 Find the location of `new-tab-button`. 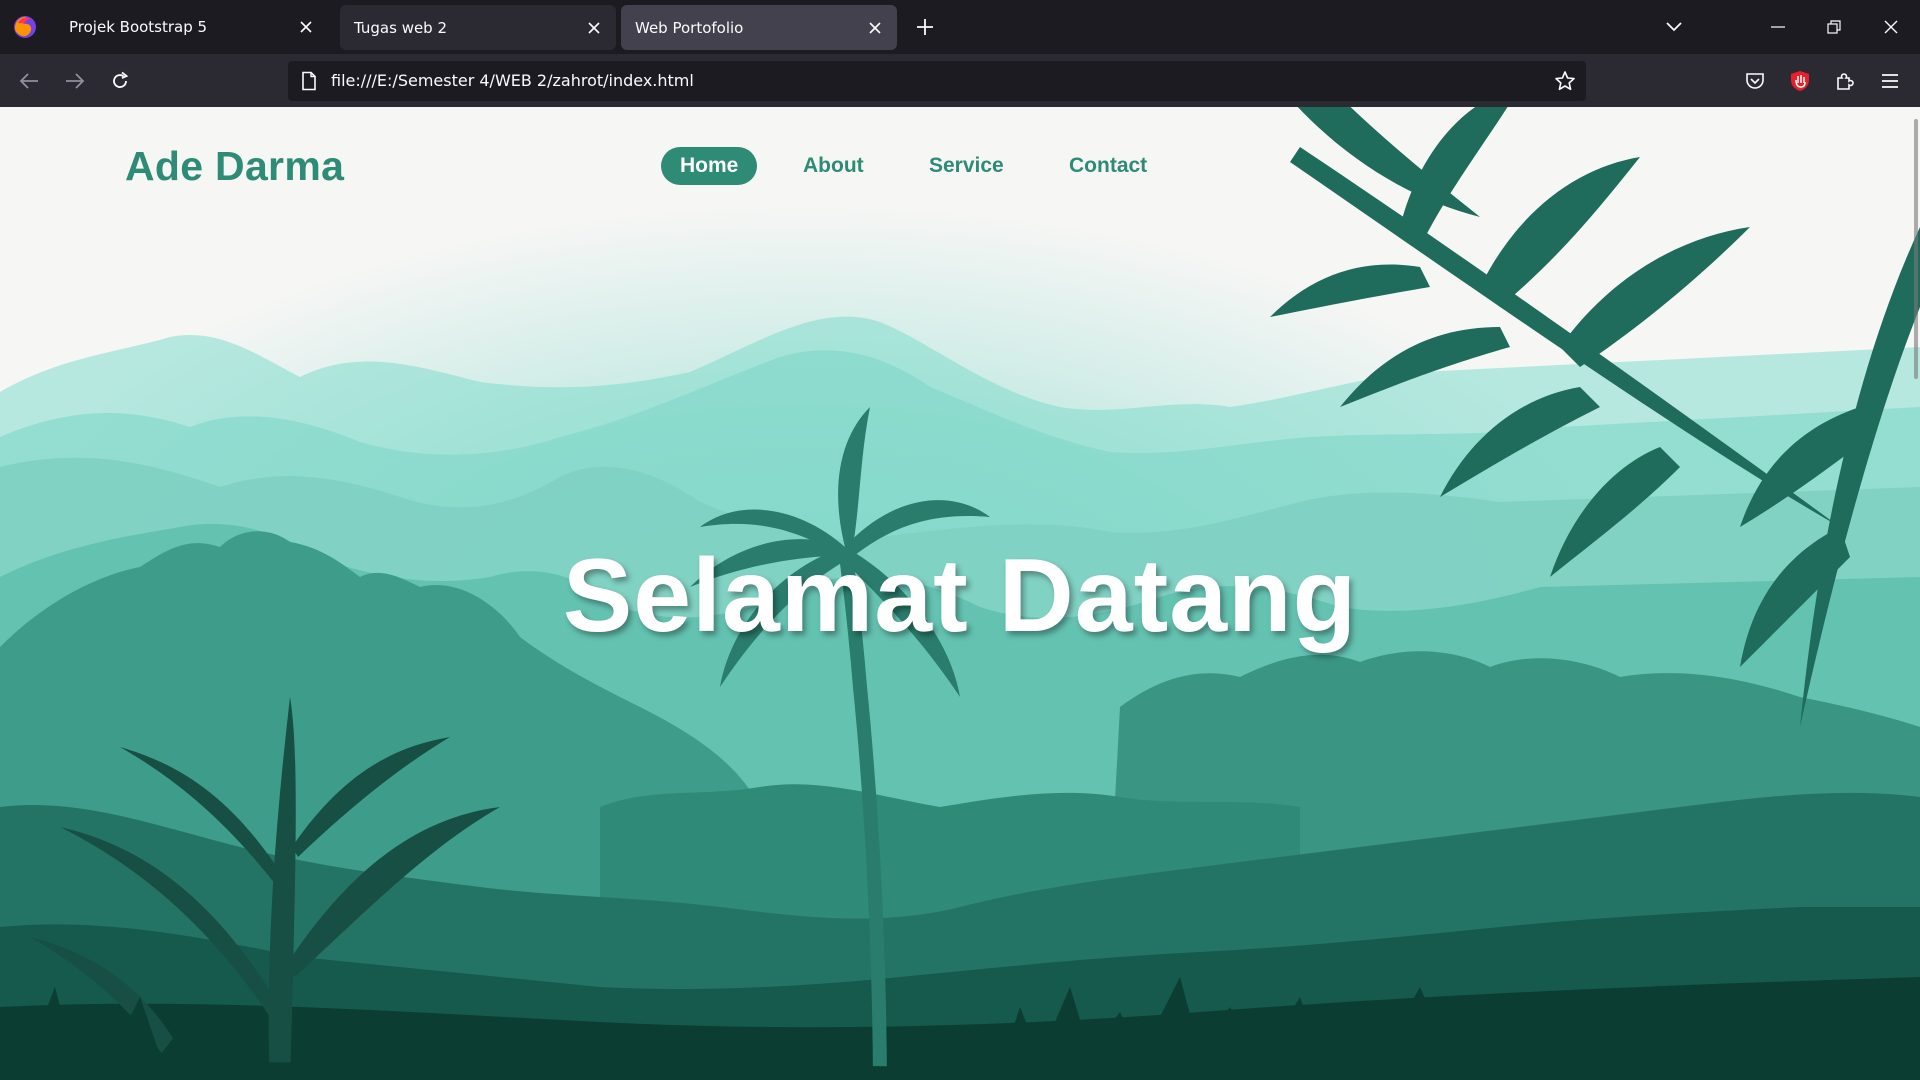

new-tab-button is located at coordinates (925, 27).